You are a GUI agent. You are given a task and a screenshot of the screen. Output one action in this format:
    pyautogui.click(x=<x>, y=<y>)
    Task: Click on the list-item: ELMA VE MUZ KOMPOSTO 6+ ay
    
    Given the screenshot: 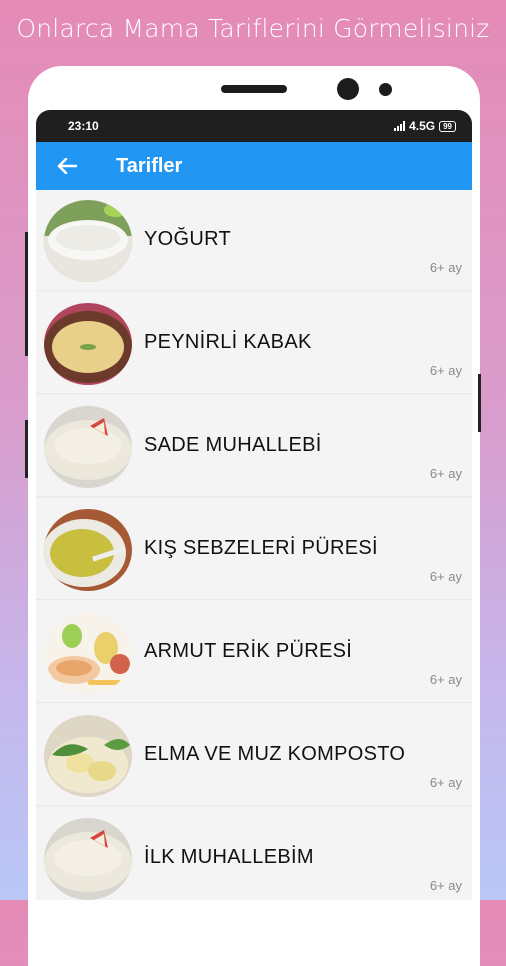 What is the action you would take?
    pyautogui.click(x=254, y=755)
    